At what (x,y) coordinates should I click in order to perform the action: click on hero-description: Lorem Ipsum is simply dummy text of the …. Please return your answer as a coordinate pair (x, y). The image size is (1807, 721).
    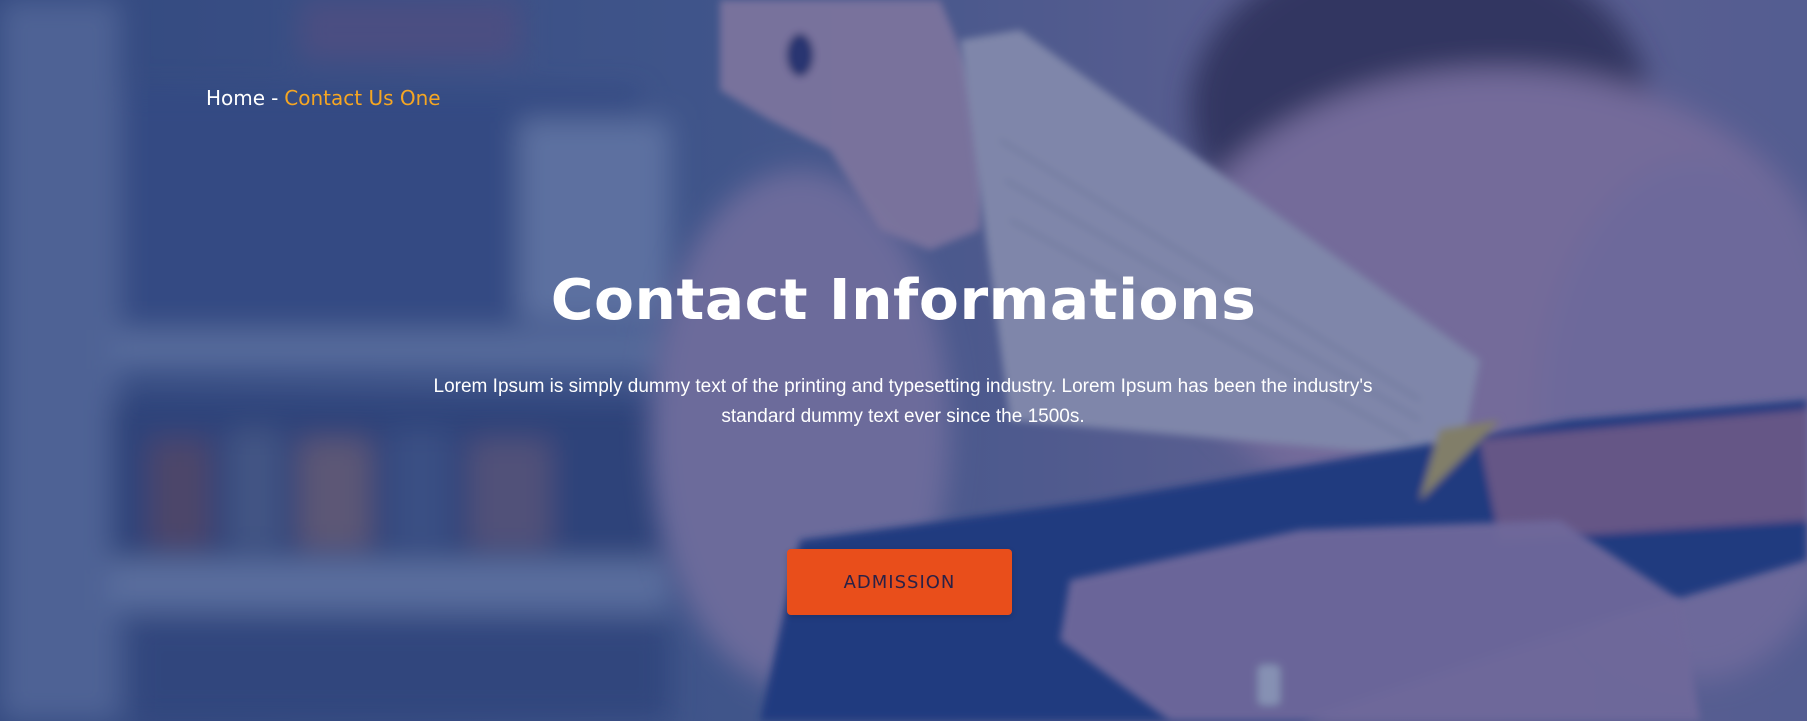
    Looking at the image, I should click on (903, 402).